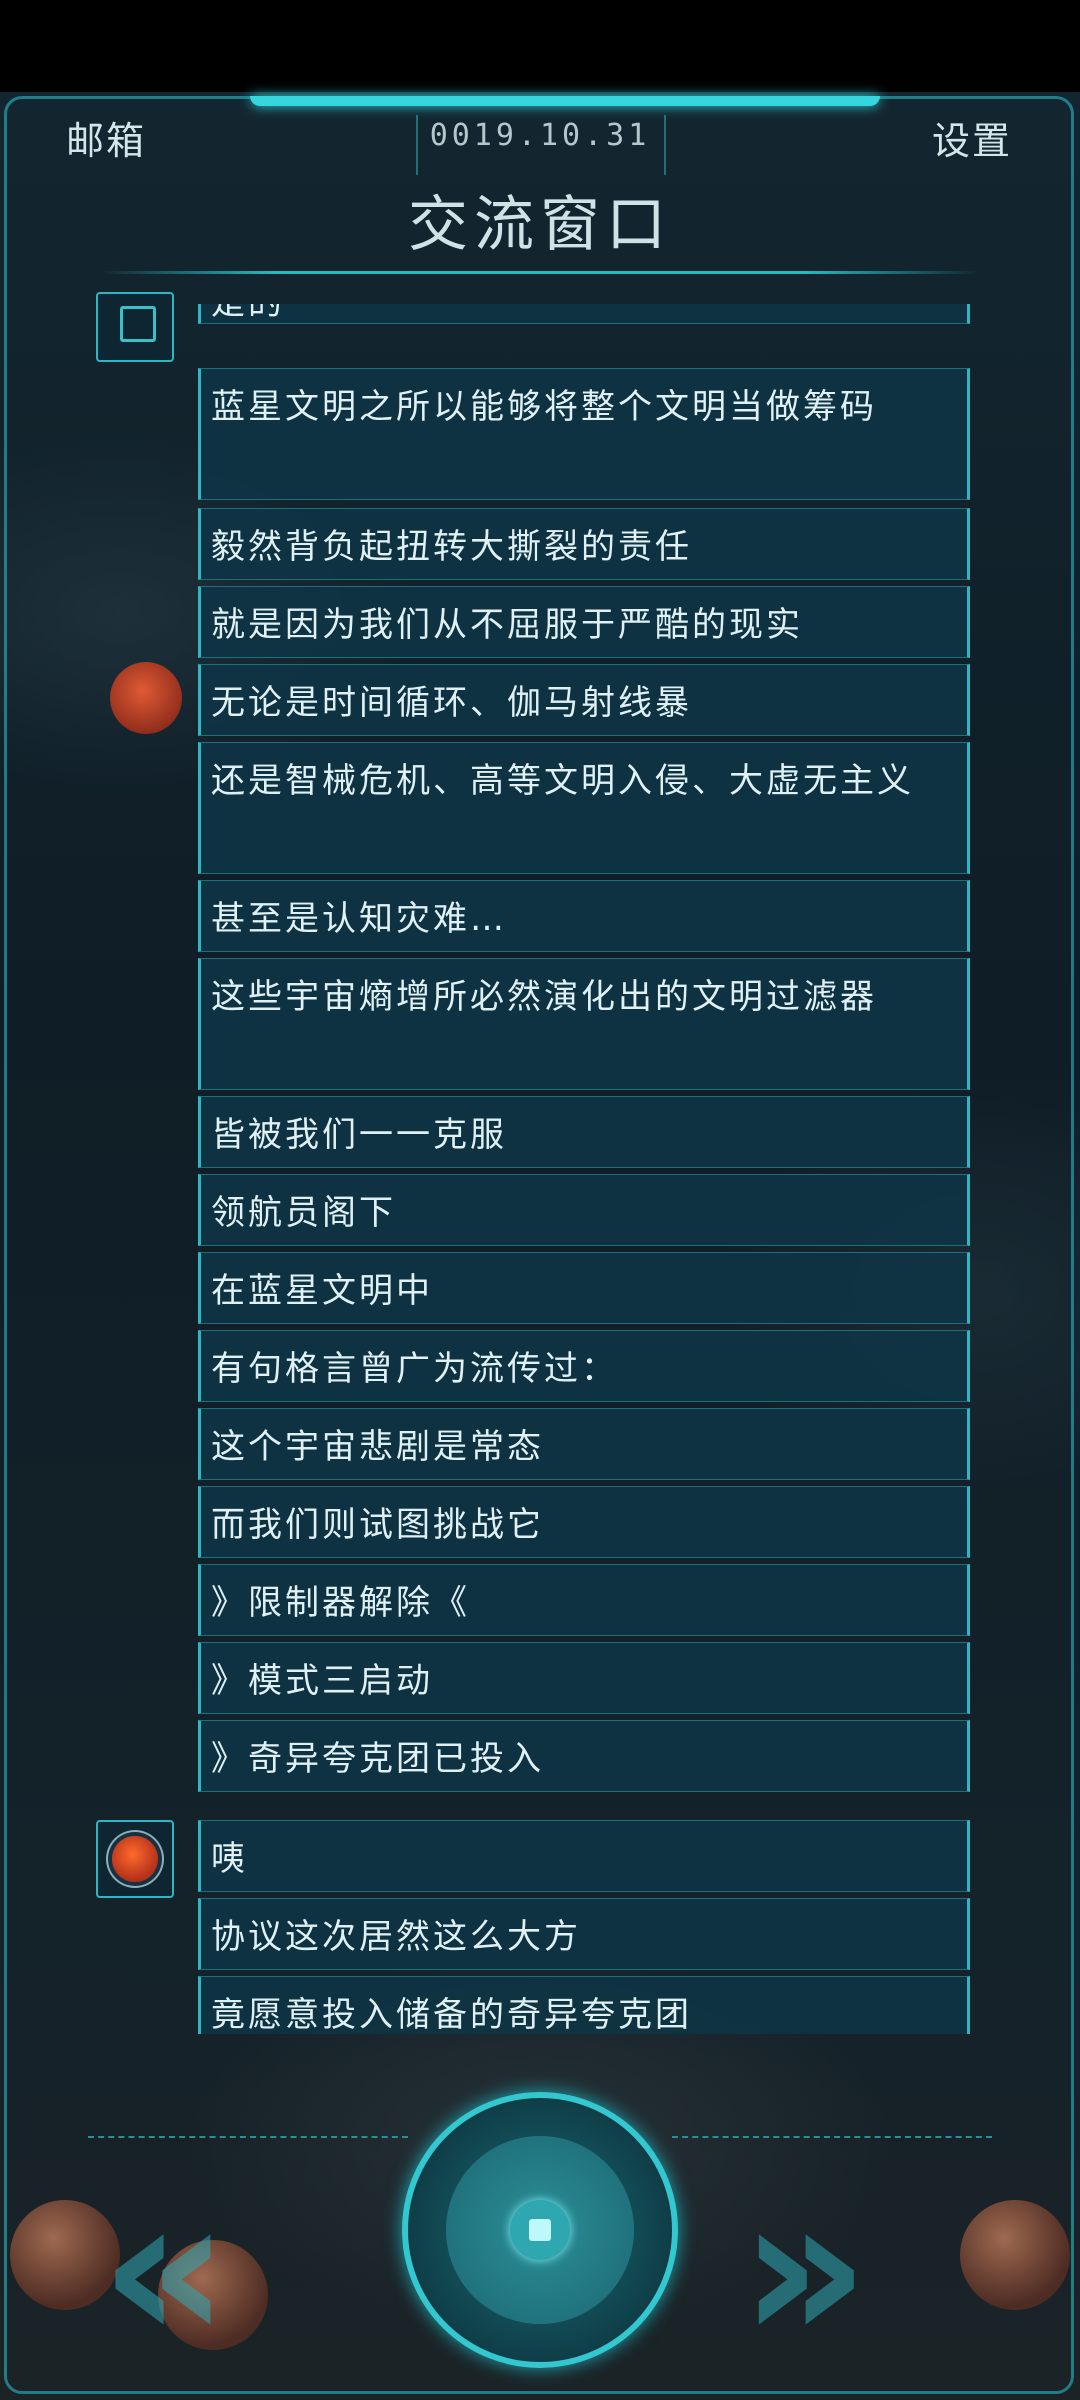 This screenshot has height=2400, width=1080. I want to click on brain-avatar-icon, so click(135, 1859).